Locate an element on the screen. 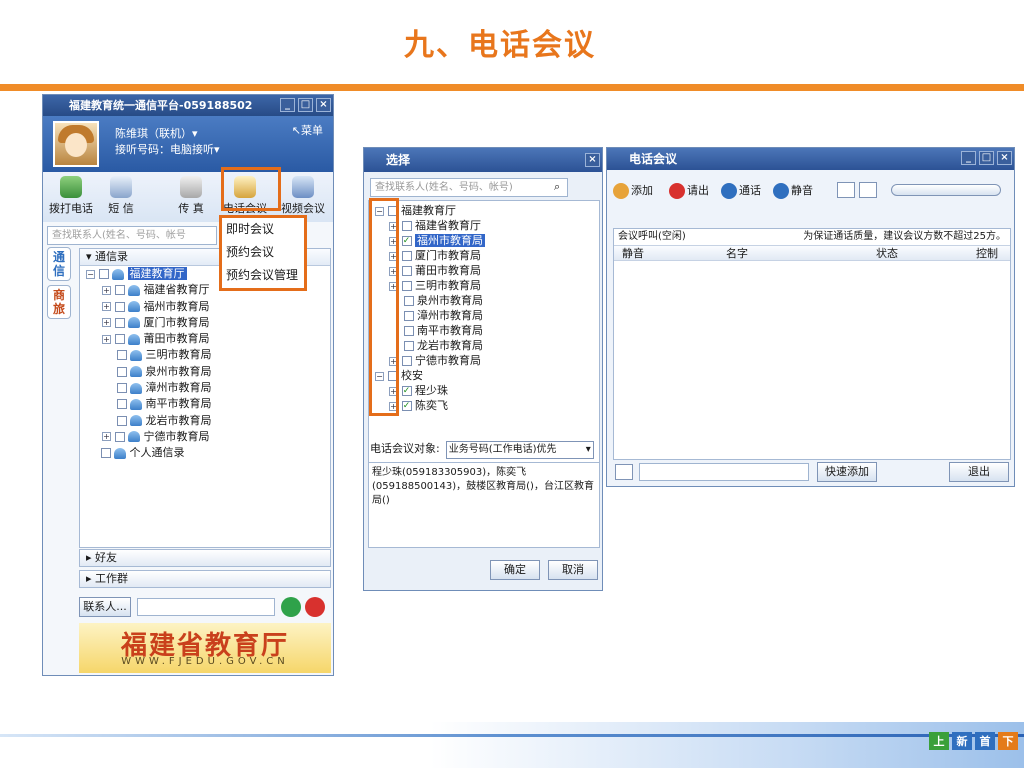  select-tree-item: + 福建省教育厅 is located at coordinates (487, 225).